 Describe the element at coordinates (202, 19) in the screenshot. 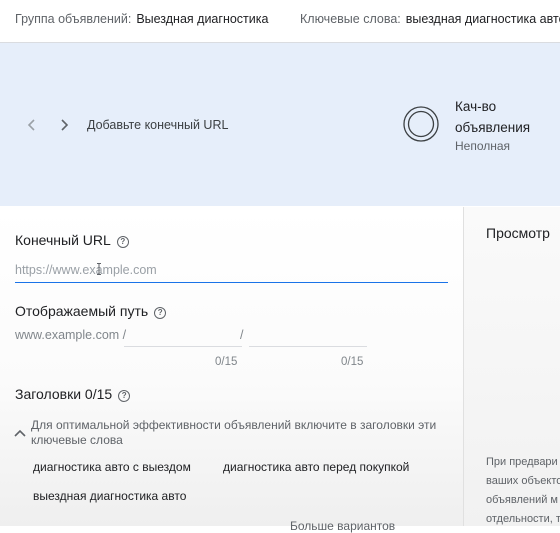

I see `ad-group-value: Выездная диагностика` at that location.